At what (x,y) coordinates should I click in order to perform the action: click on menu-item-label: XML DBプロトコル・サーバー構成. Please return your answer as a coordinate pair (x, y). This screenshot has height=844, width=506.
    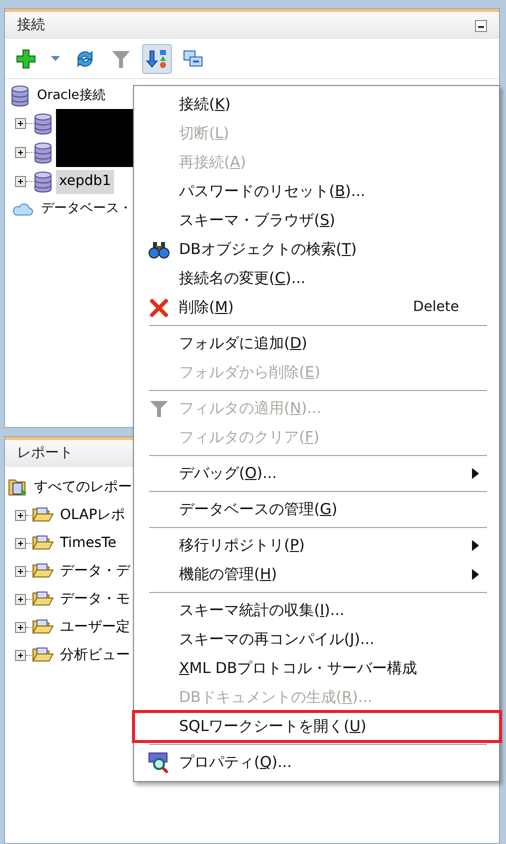
    Looking at the image, I should click on (298, 669).